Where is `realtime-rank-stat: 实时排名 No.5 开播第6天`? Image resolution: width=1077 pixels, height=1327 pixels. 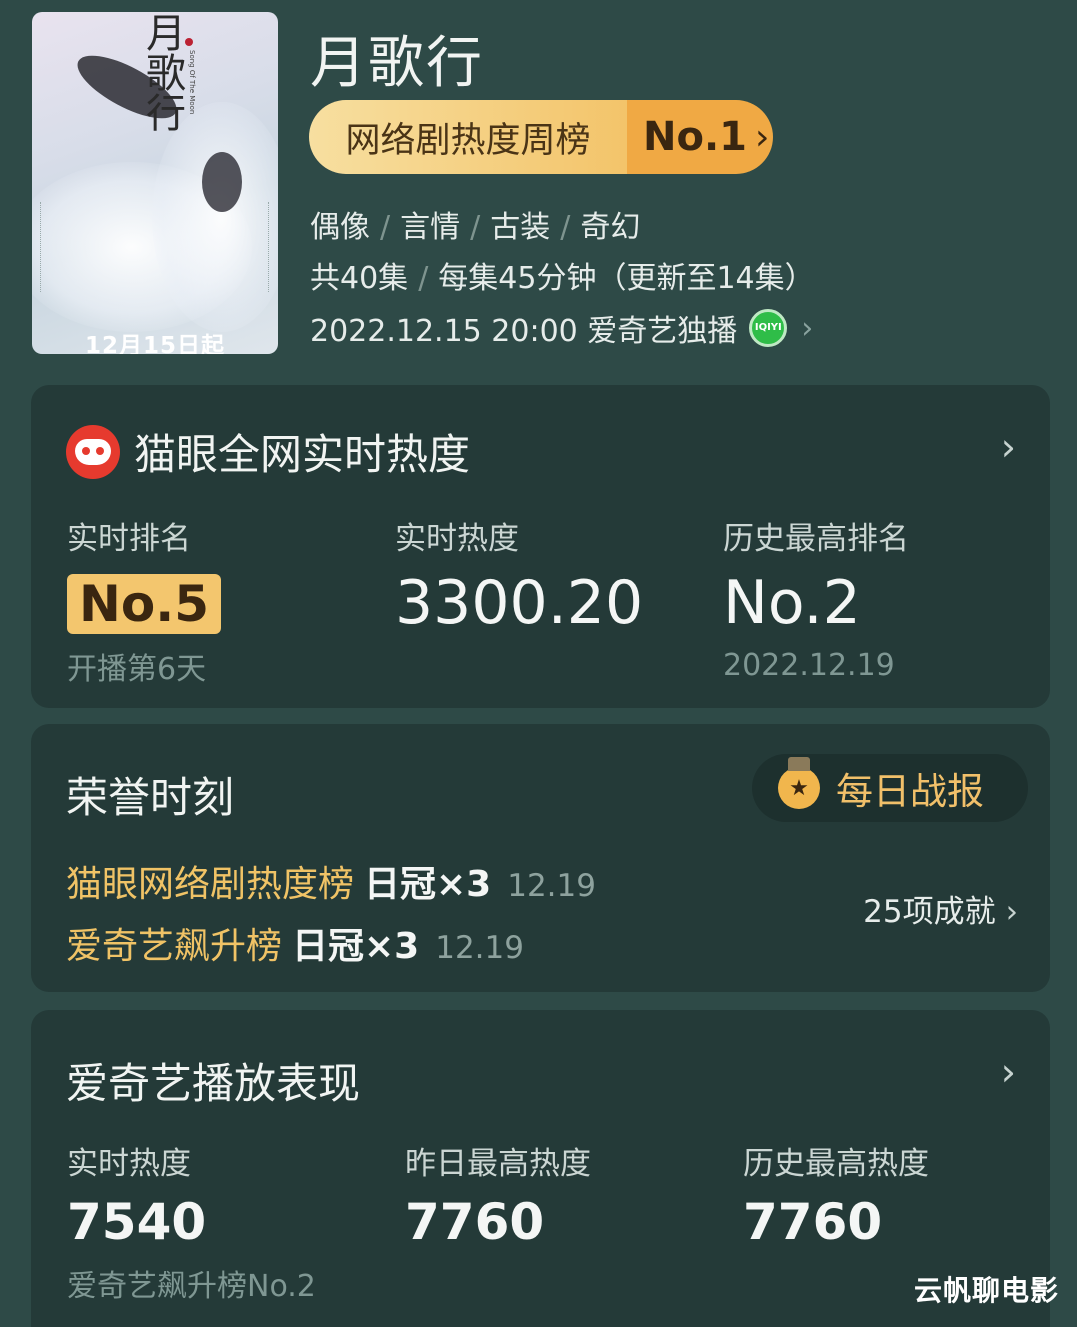 realtime-rank-stat: 实时排名 No.5 开播第6天 is located at coordinates (144, 600).